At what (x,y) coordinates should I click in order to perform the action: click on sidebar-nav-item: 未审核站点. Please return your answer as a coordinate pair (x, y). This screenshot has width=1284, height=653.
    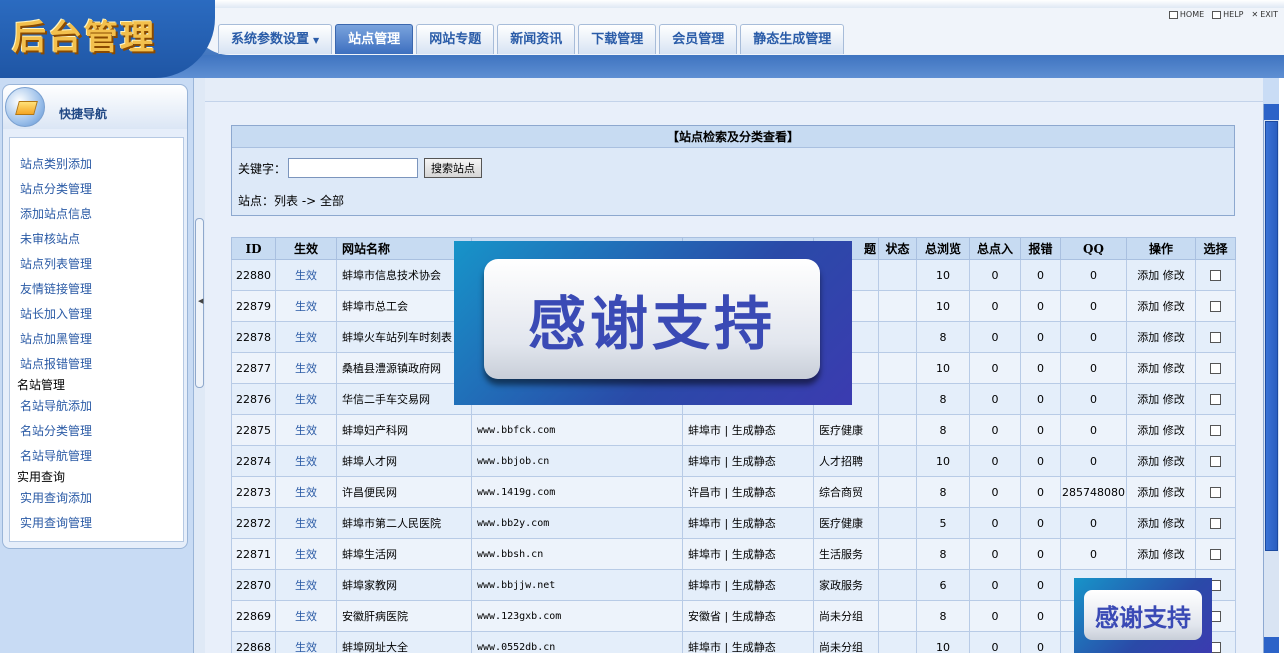
    Looking at the image, I should click on (96, 239).